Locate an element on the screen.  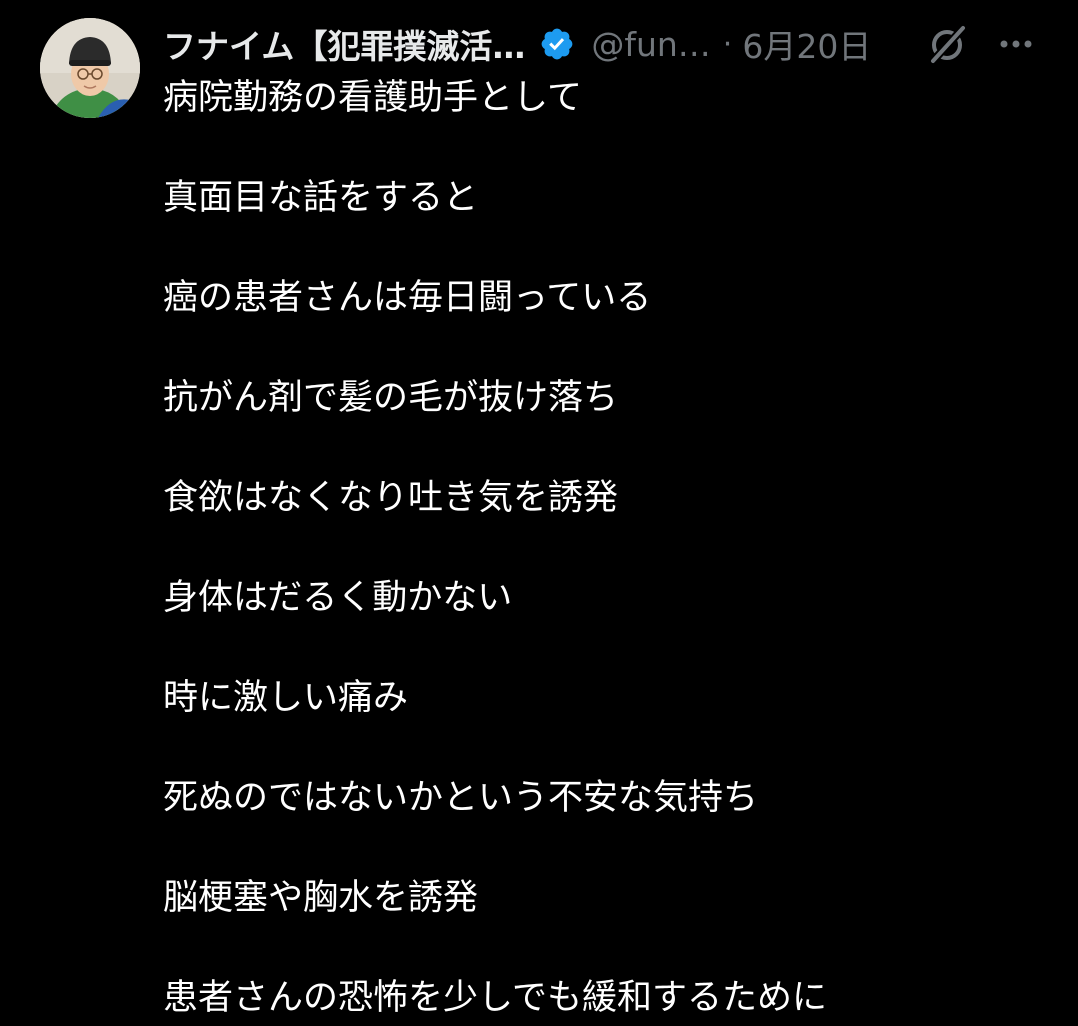
avatar-photo-icon is located at coordinates (90, 68).